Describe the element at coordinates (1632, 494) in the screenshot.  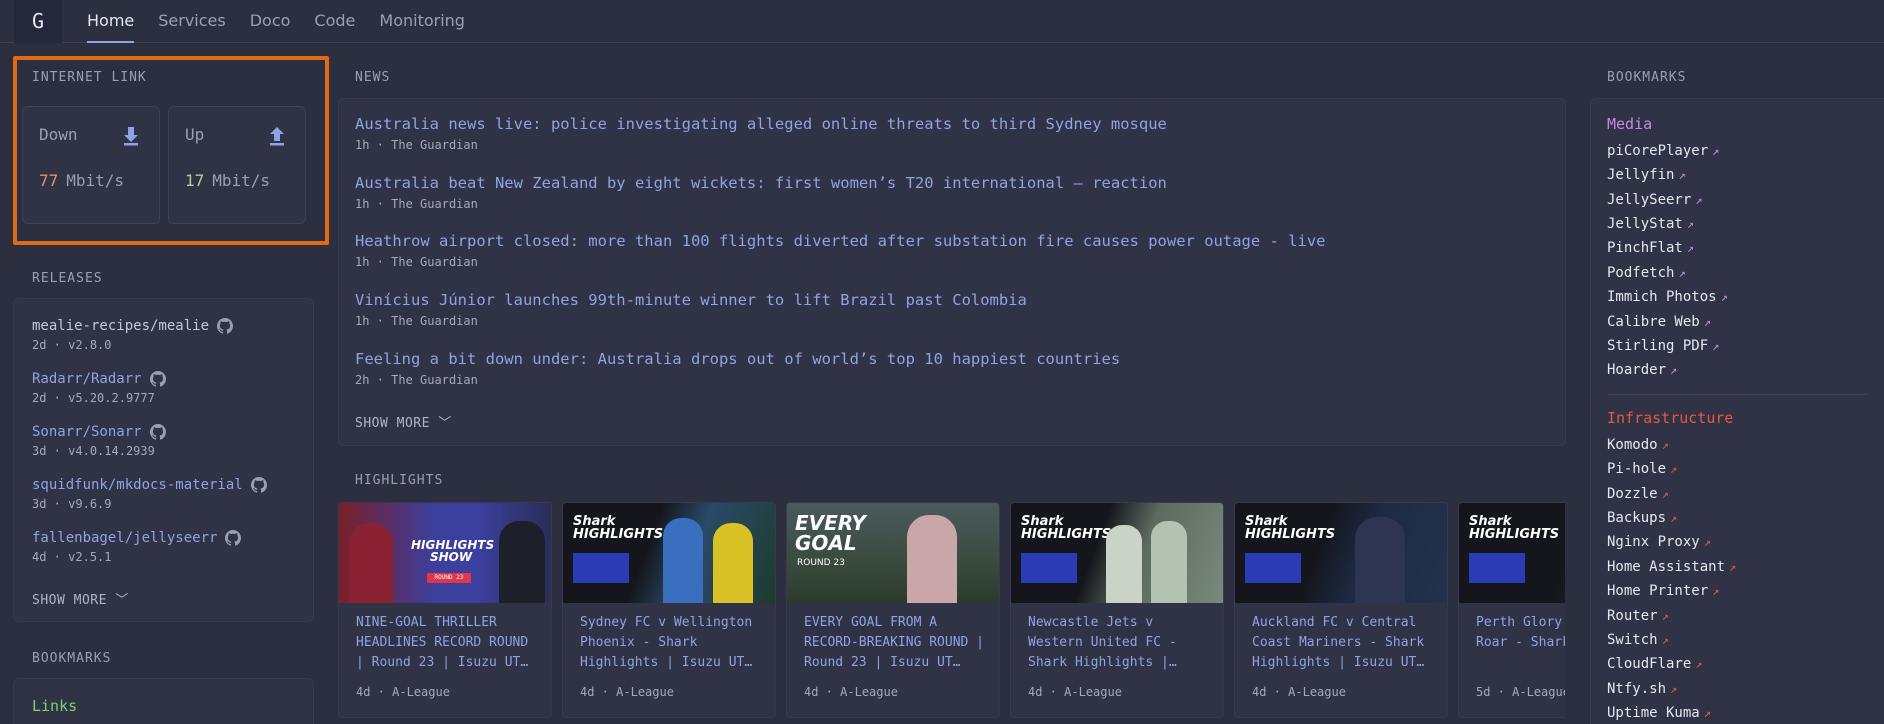
I see `bookmark-label: Dozzle` at that location.